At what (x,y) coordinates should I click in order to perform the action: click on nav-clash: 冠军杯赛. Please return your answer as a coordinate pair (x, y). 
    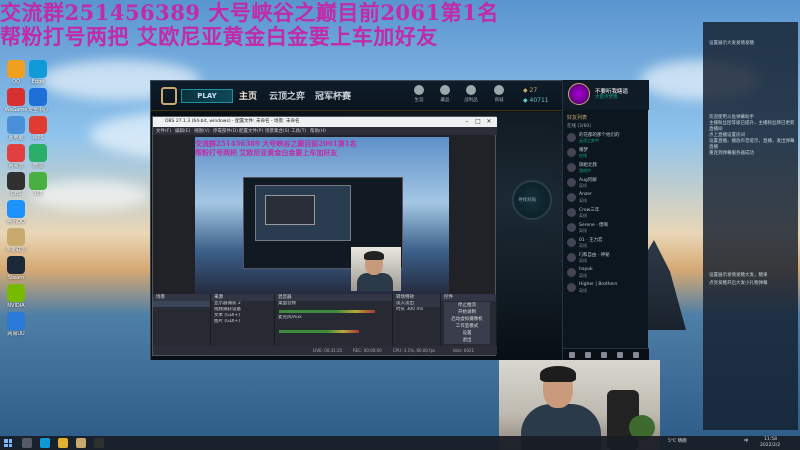
    Looking at the image, I should click on (333, 95).